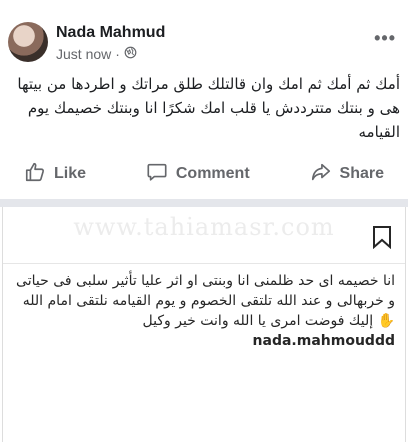 The height and width of the screenshot is (442, 408). I want to click on share-label: Share, so click(361, 173).